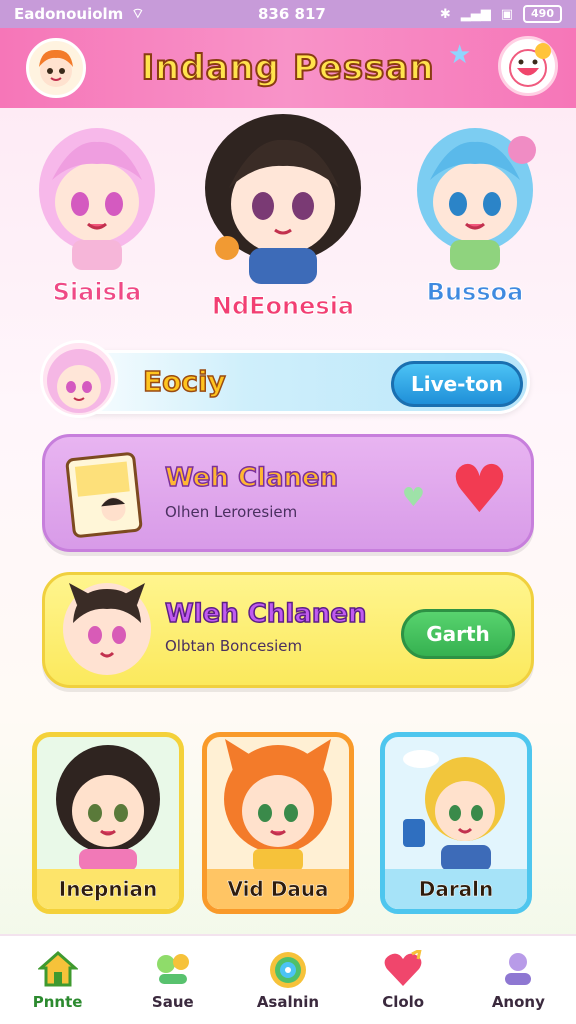 This screenshot has height=1024, width=576. Describe the element at coordinates (457, 384) in the screenshot. I see `live-button: Live-ton` at that location.